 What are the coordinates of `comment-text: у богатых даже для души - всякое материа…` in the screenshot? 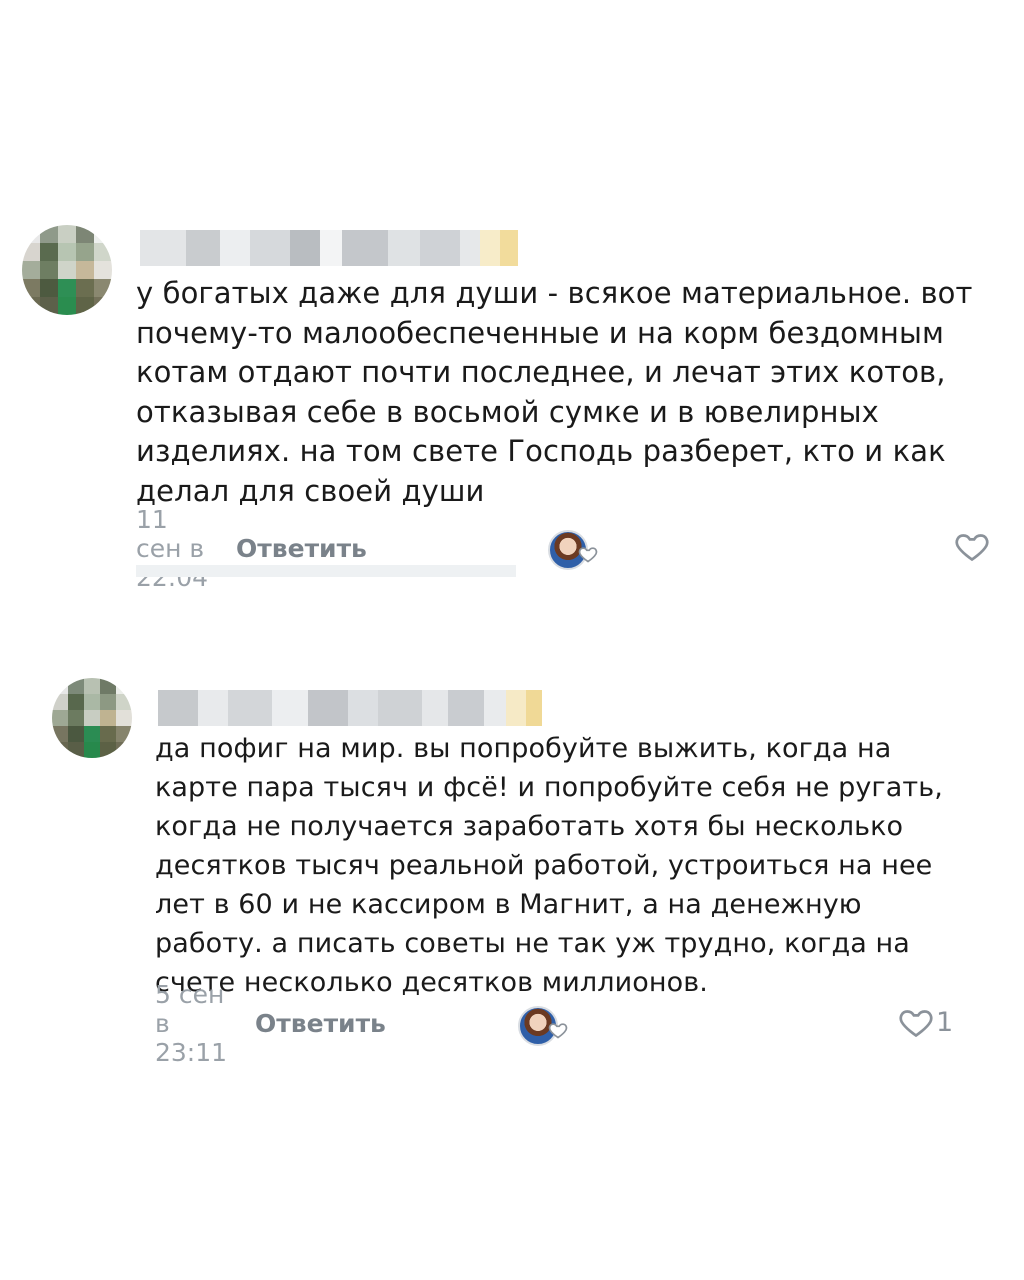 It's located at (554, 392).